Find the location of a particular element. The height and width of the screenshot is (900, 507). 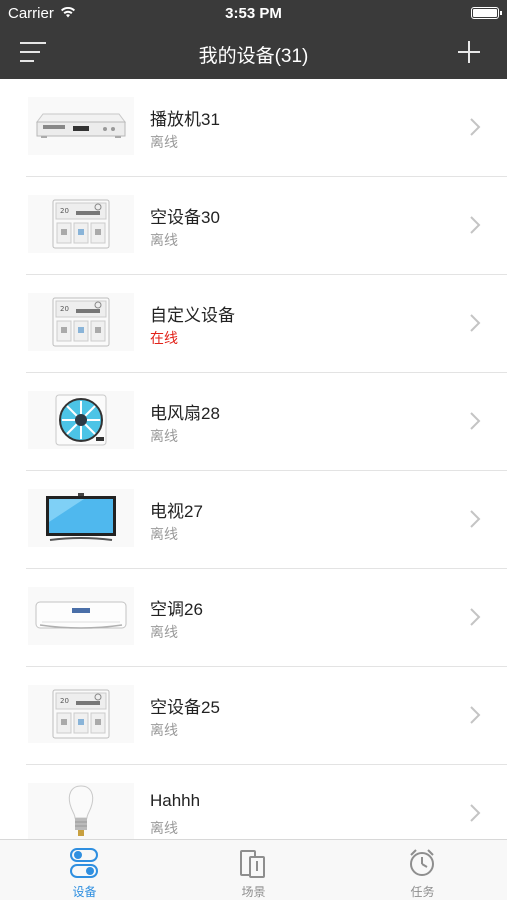

device-row: 播放机31 离线 is located at coordinates (253, 128).